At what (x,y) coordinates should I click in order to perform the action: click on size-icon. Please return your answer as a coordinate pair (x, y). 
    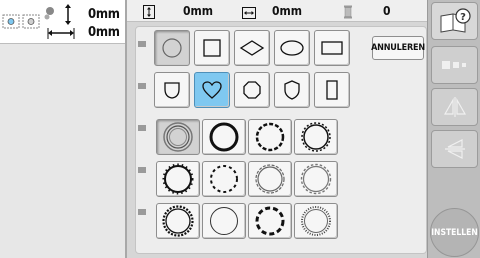
    Looking at the image, I should click on (64, 24).